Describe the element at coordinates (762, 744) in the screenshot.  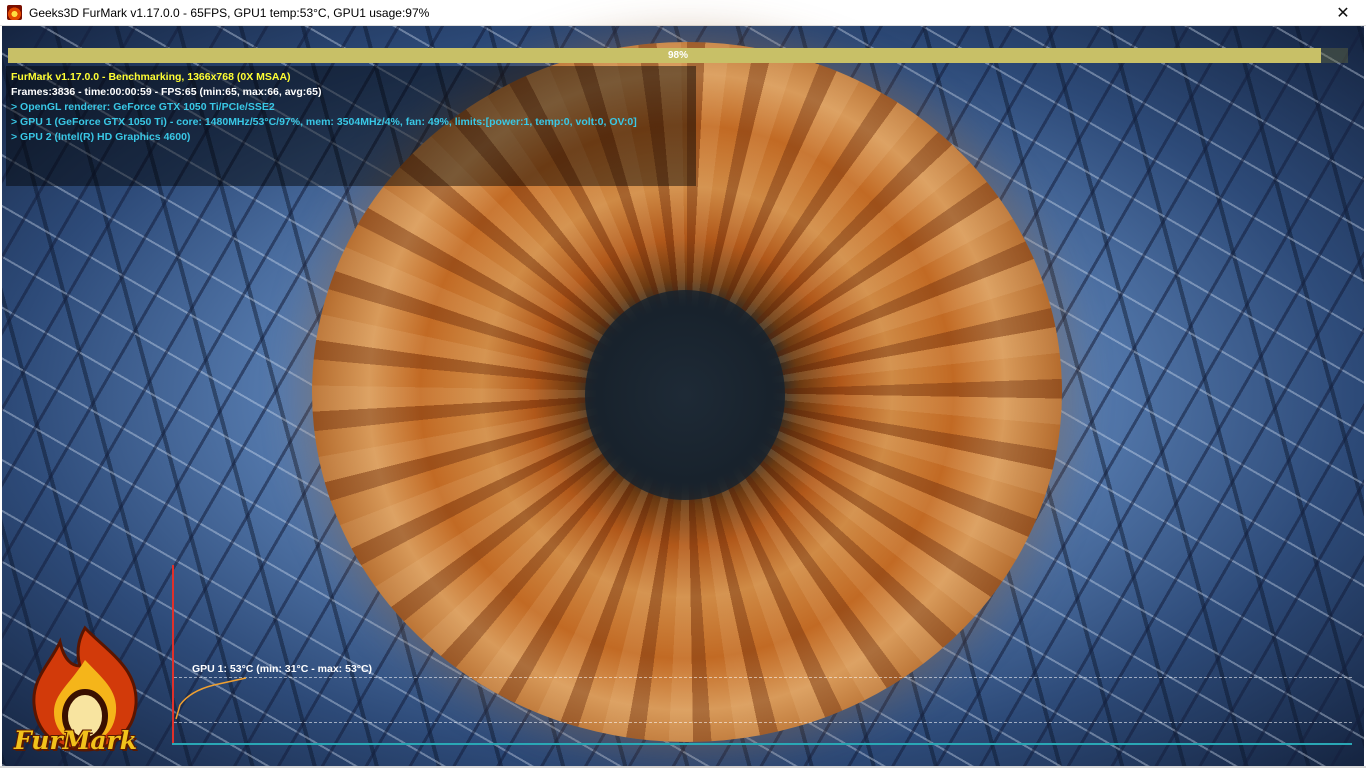
I see `graph-x-axis` at that location.